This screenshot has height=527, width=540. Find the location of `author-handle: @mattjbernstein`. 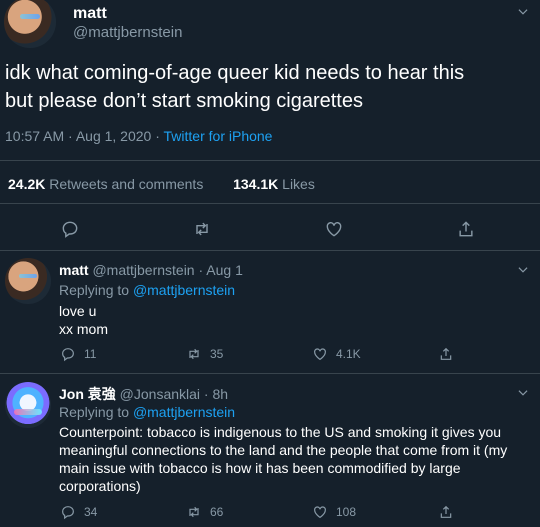

author-handle: @mattjbernstein is located at coordinates (127, 32).